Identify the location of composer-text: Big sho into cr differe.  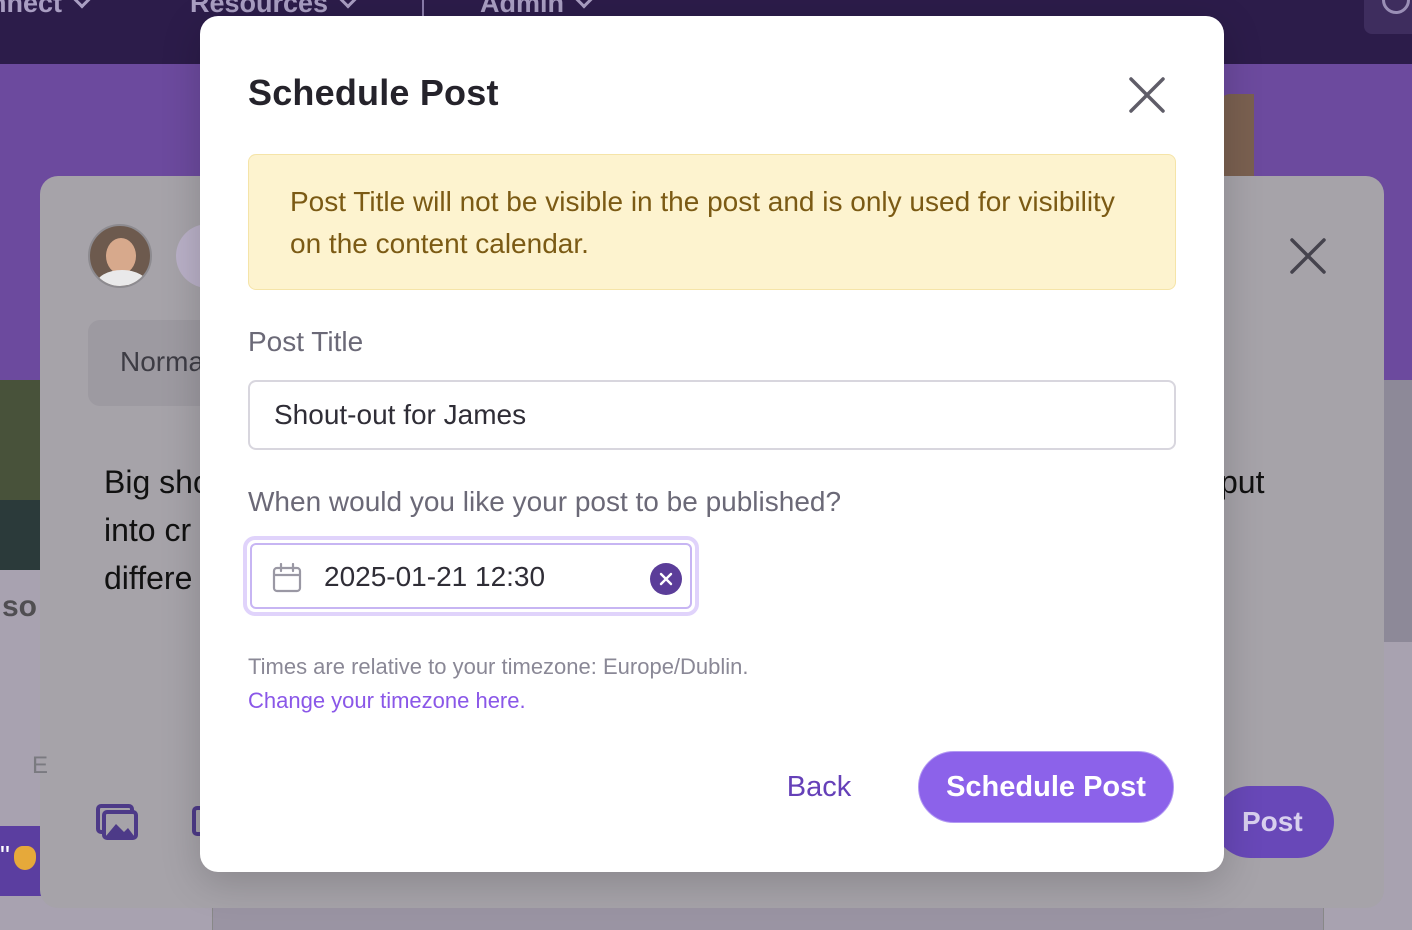
(157, 530).